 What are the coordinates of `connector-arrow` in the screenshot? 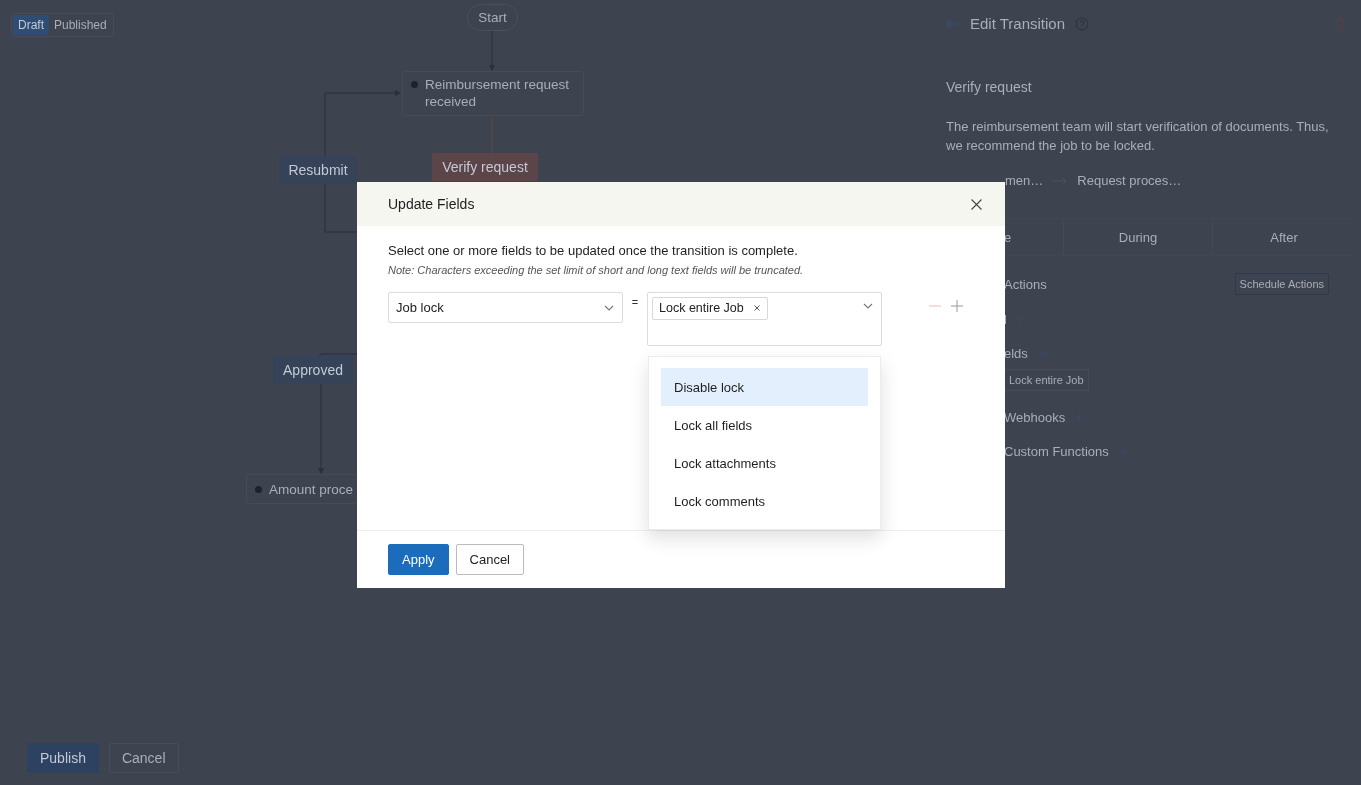 It's located at (492, 50).